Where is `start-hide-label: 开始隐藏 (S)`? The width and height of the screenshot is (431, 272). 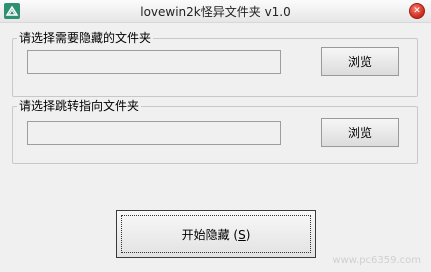 start-hide-label: 开始隐藏 (S) is located at coordinates (216, 235).